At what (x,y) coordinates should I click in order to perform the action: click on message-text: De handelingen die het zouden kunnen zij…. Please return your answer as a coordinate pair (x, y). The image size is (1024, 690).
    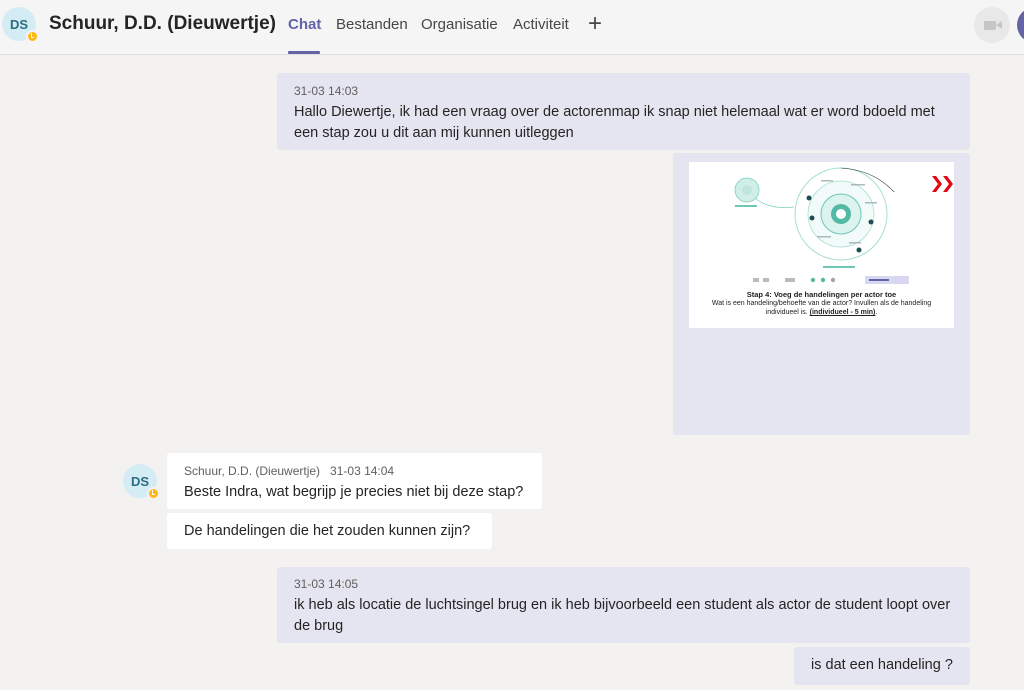
    Looking at the image, I should click on (327, 531).